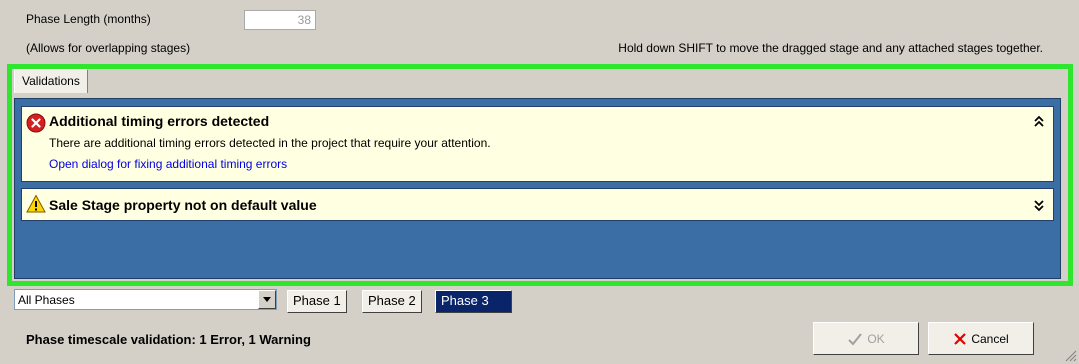  Describe the element at coordinates (51, 81) in the screenshot. I see `tab-validations: Validations` at that location.